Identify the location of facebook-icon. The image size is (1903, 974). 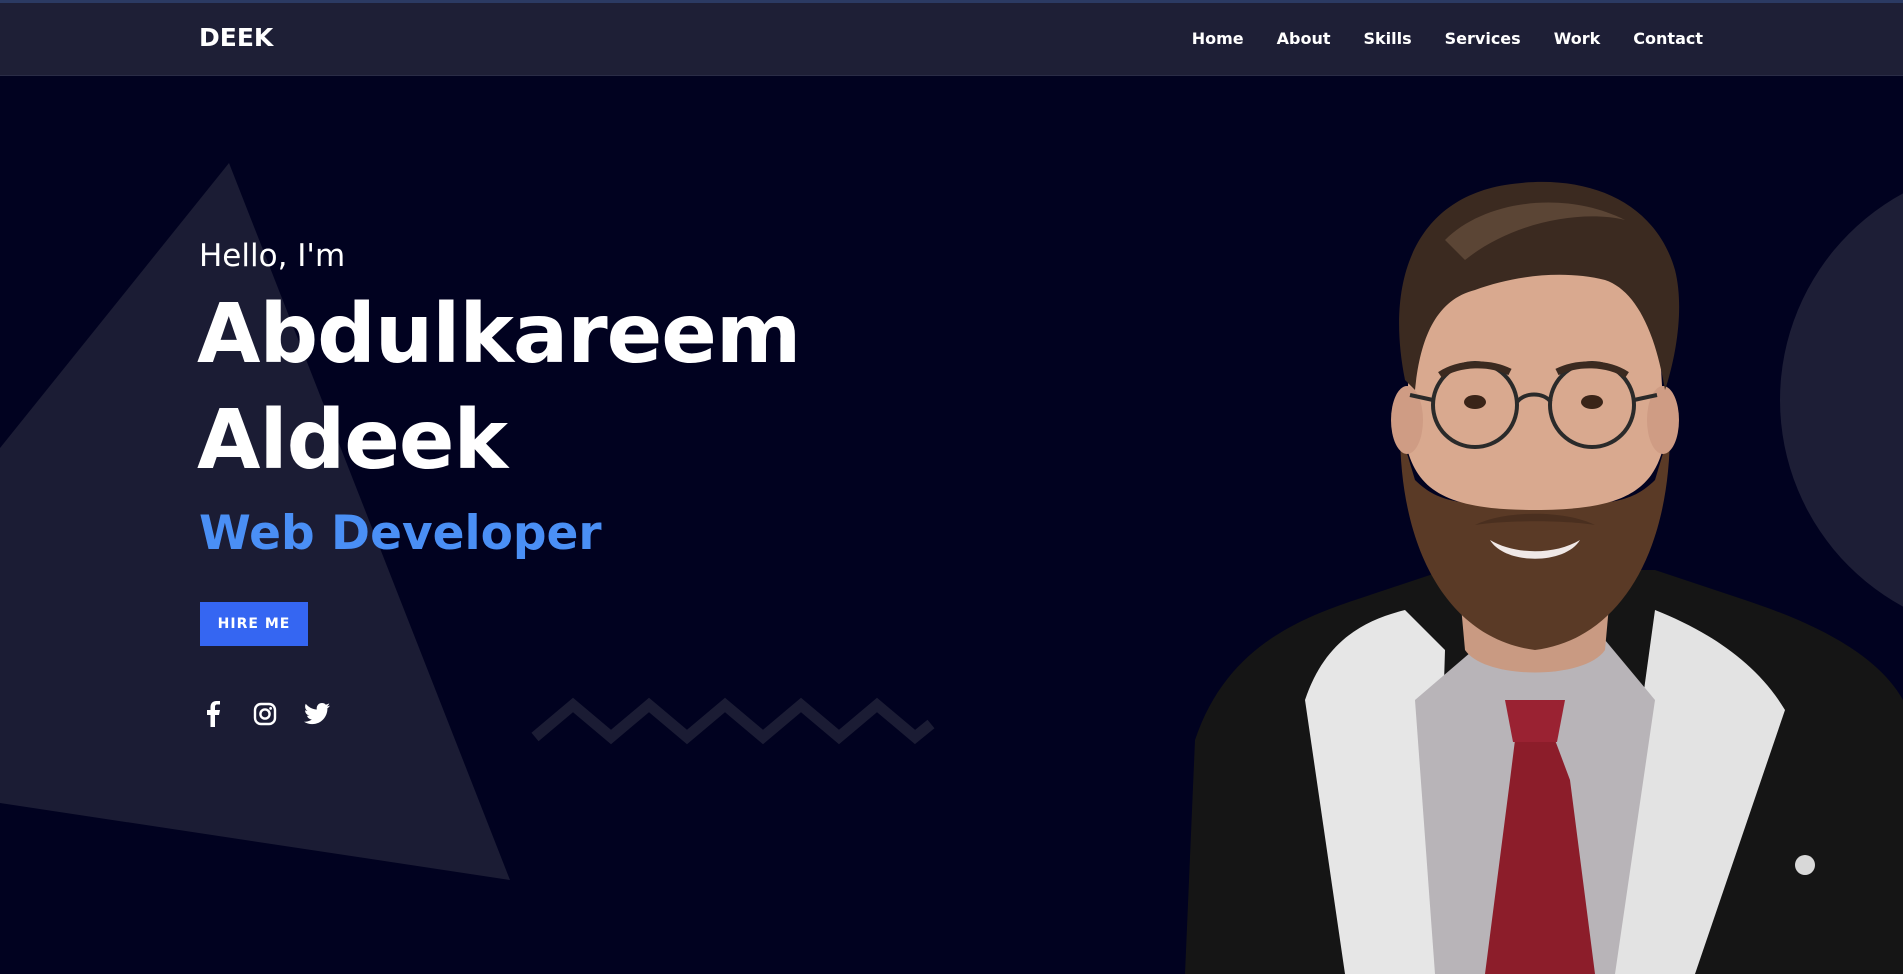
(213, 714).